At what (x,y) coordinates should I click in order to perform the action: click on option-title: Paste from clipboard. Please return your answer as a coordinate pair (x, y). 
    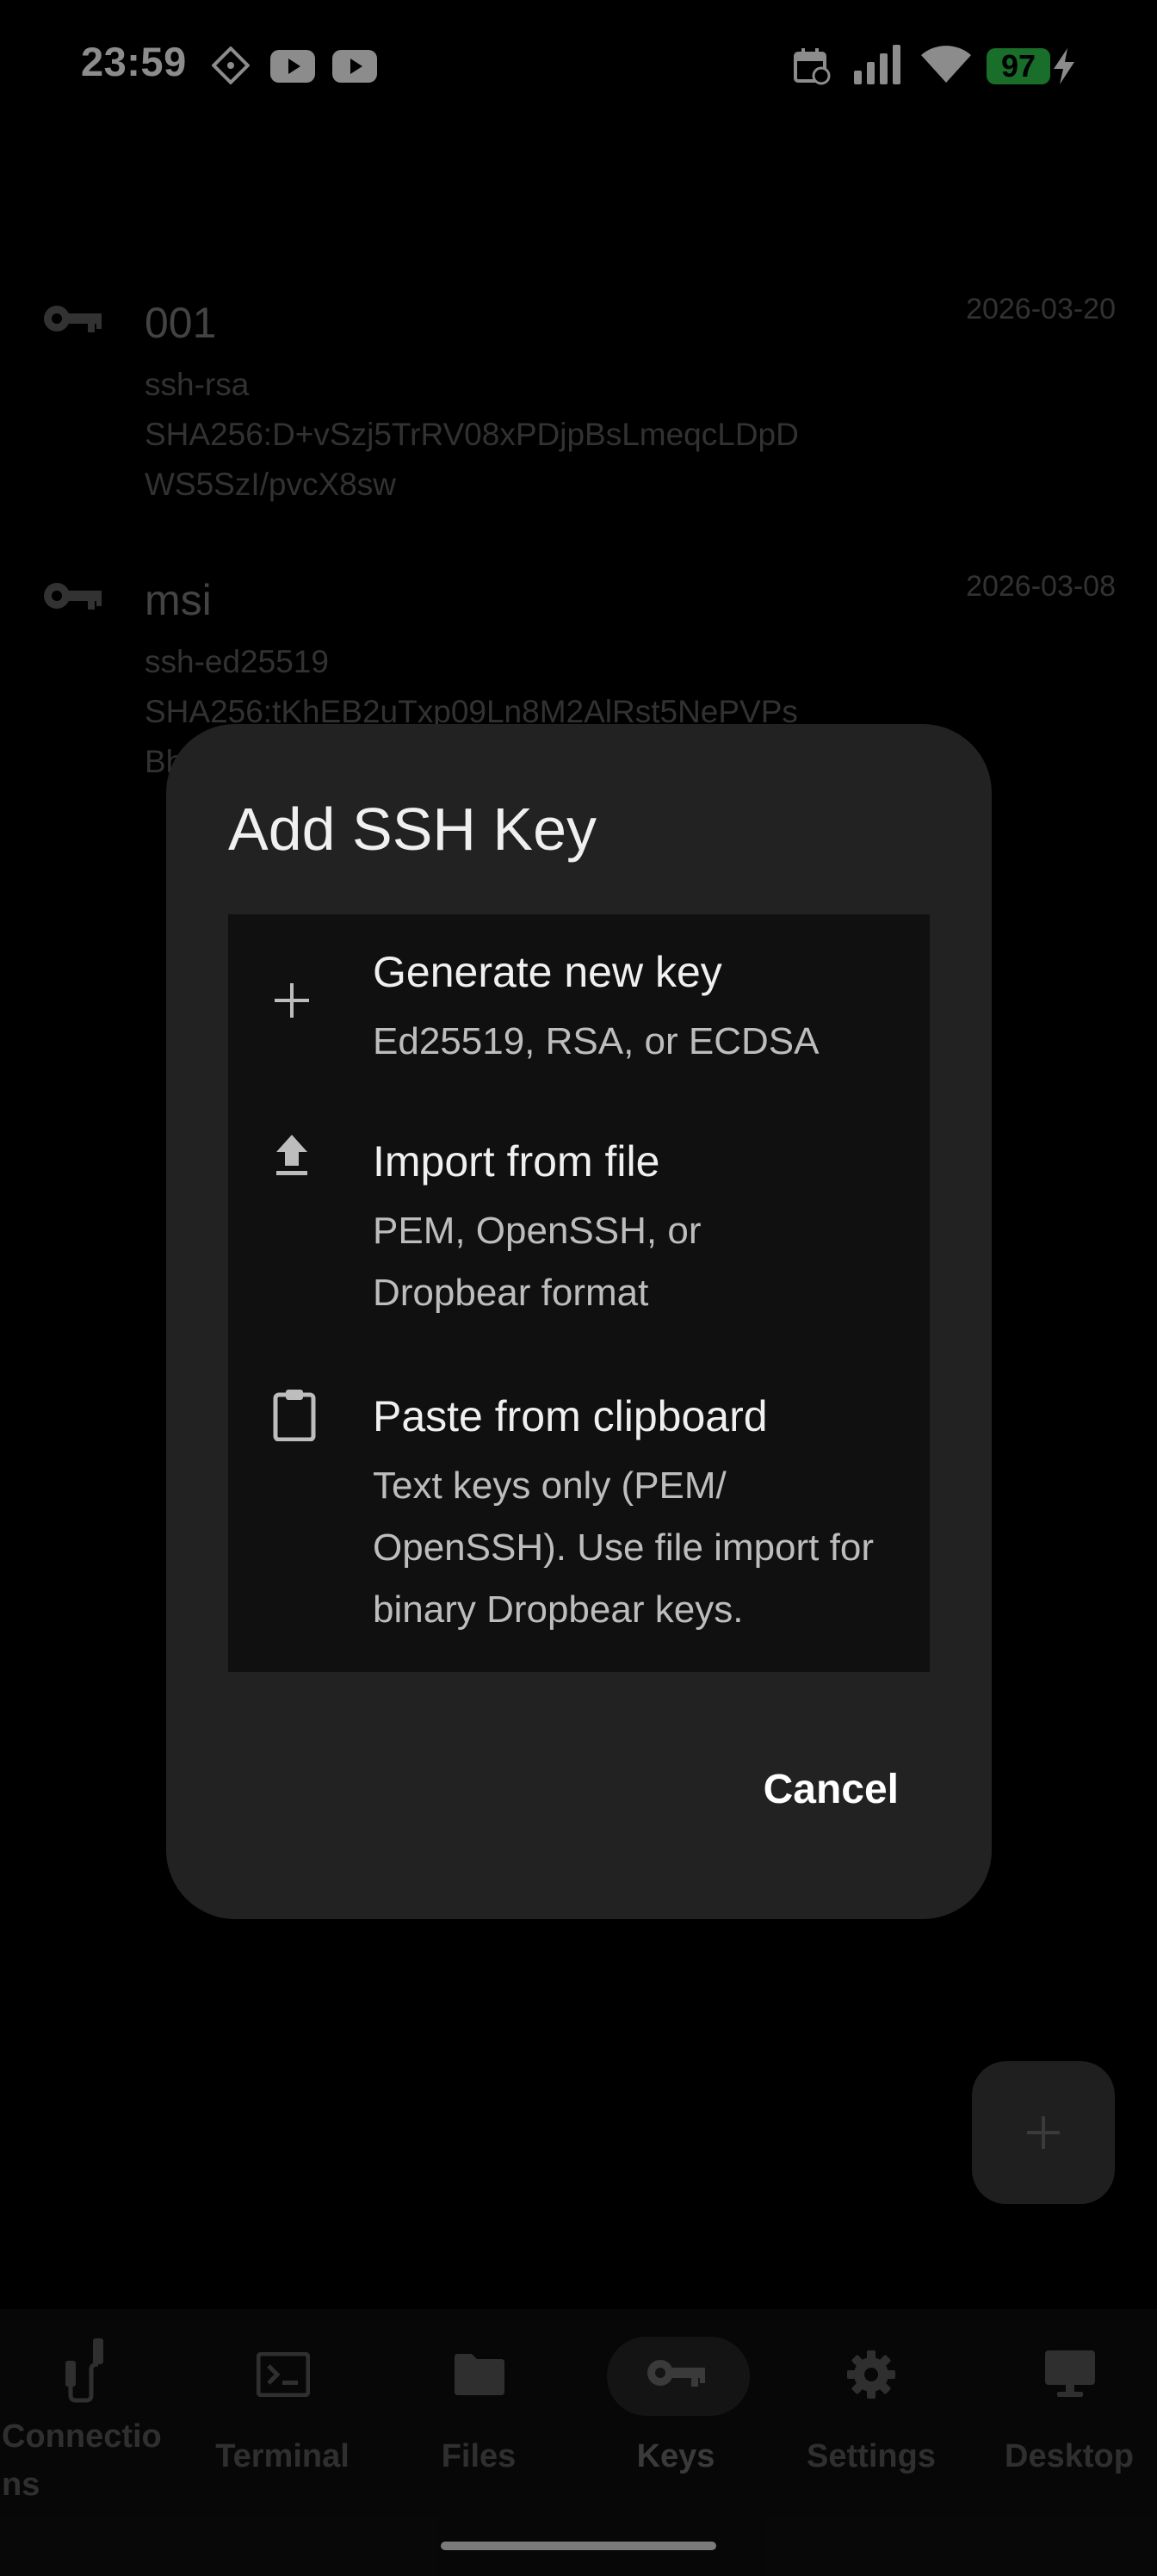
    Looking at the image, I should click on (570, 1416).